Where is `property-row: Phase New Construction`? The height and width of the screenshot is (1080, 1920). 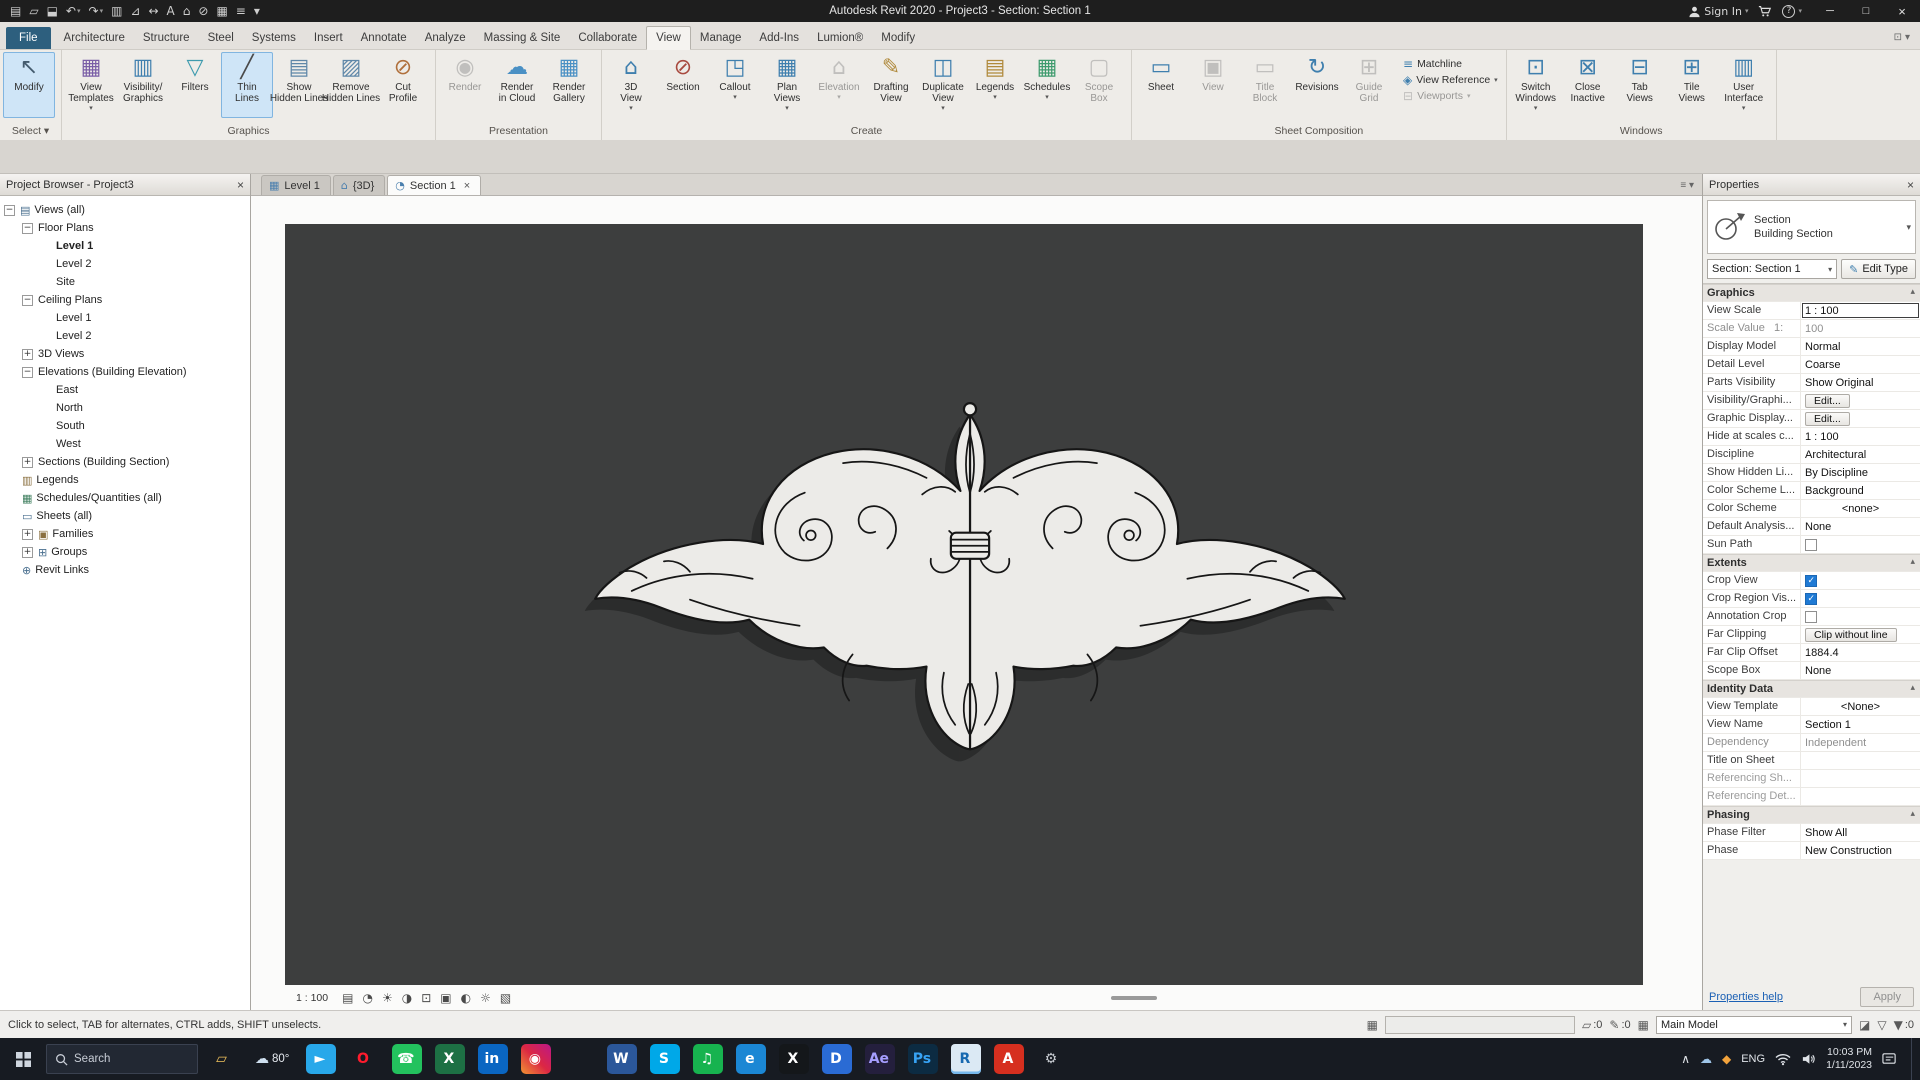 property-row: Phase New Construction is located at coordinates (1811, 851).